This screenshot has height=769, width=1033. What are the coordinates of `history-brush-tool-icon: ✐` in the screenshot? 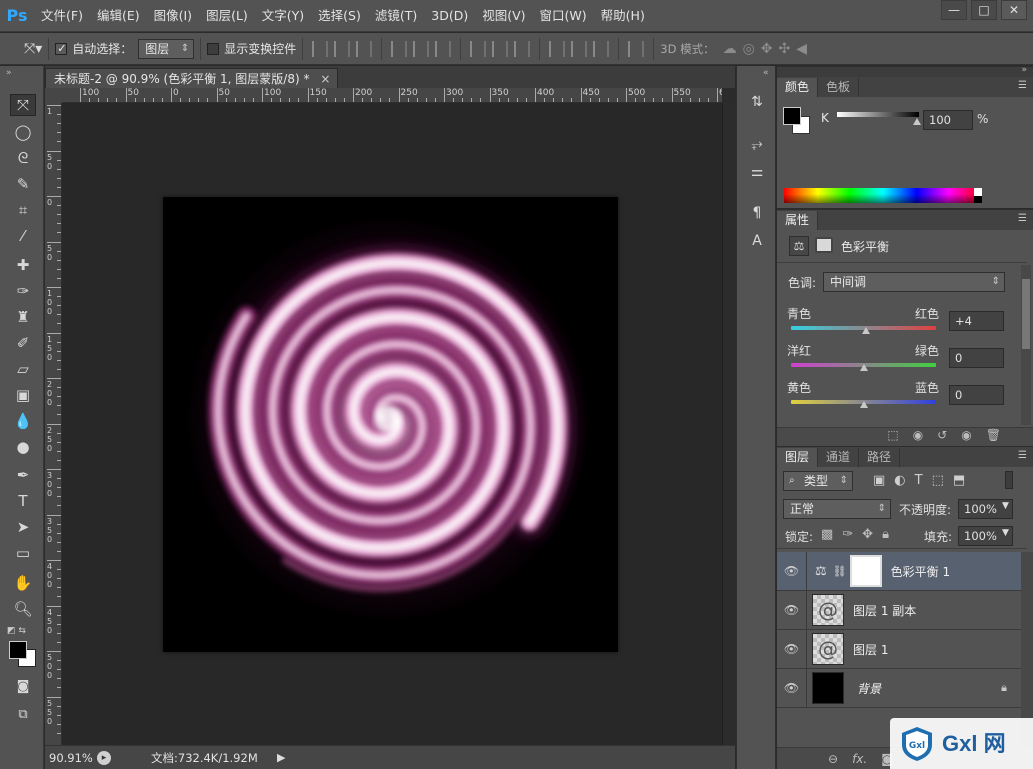 It's located at (23, 343).